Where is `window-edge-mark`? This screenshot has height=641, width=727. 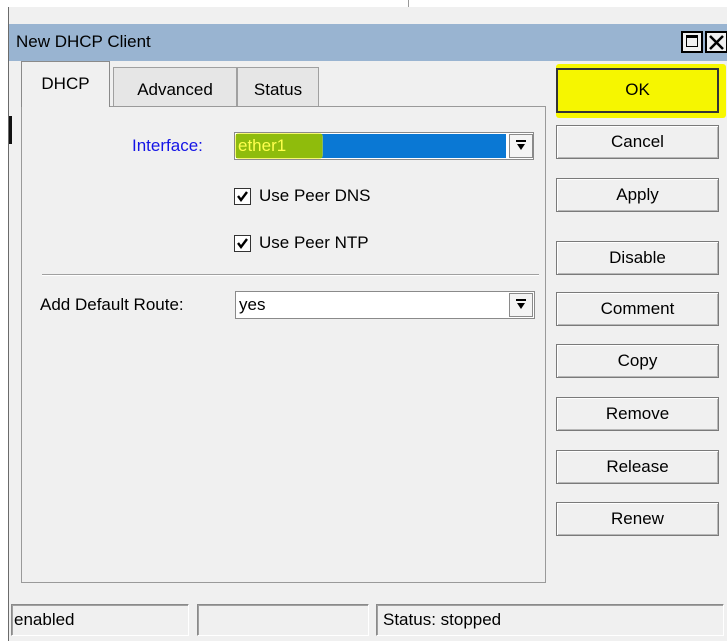 window-edge-mark is located at coordinates (10, 130).